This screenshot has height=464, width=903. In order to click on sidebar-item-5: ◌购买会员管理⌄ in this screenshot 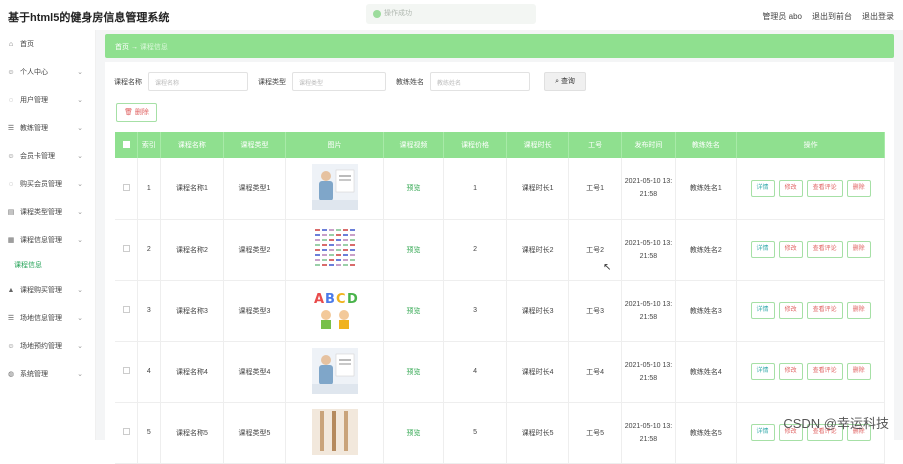, I will do `click(47, 184)`.